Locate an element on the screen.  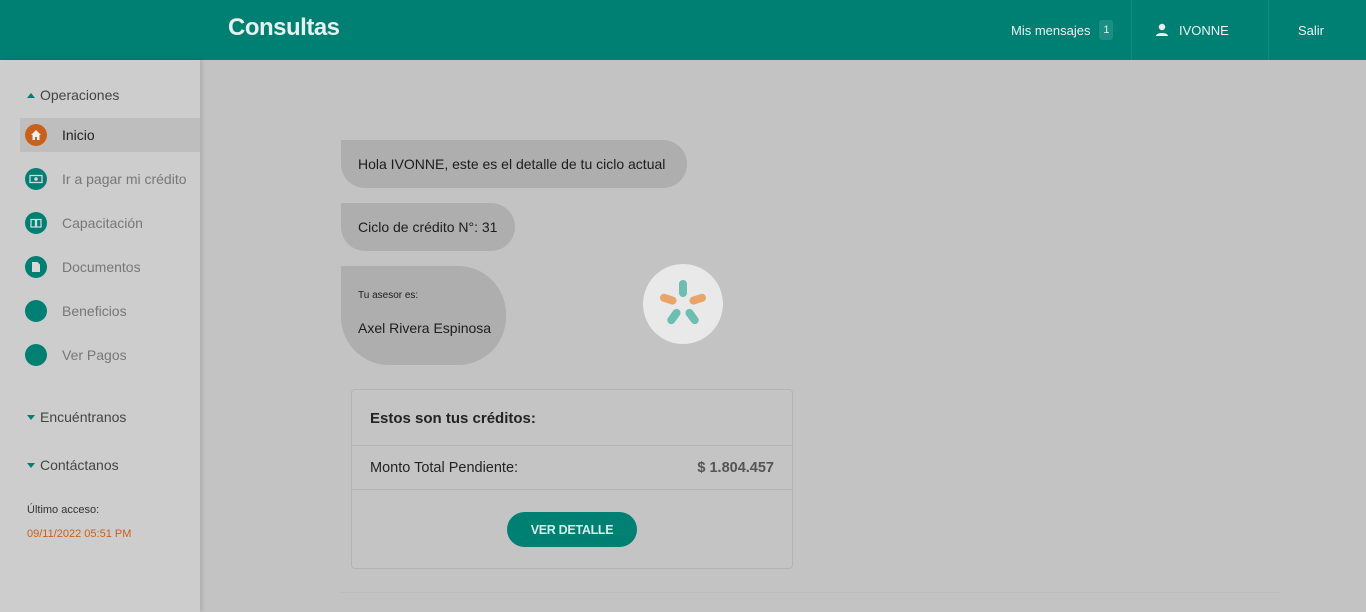
sidebar-section-contactanos: Contáctanos is located at coordinates (73, 465).